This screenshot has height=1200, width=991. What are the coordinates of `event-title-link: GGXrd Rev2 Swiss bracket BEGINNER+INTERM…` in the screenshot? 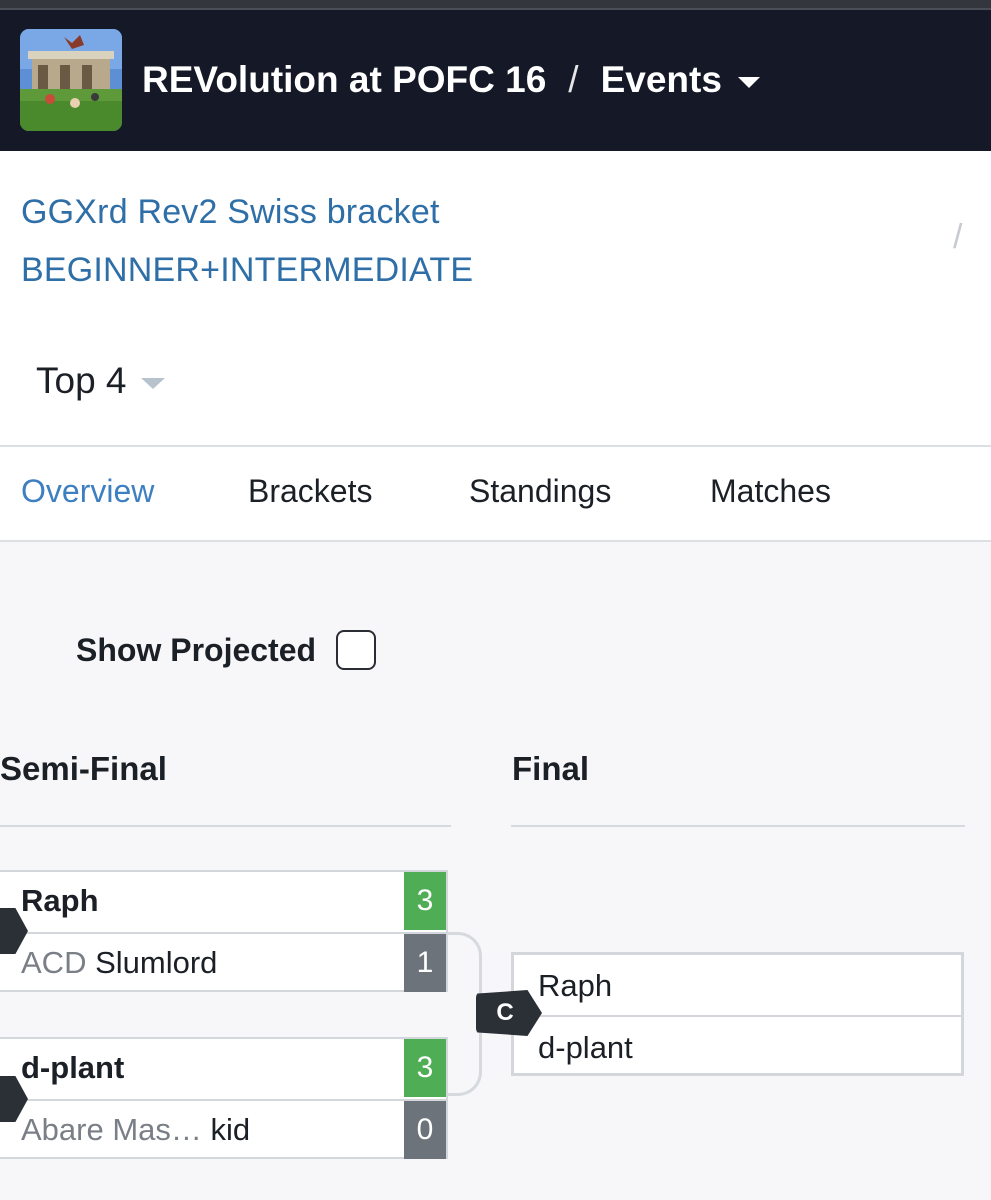 It's located at (301, 241).